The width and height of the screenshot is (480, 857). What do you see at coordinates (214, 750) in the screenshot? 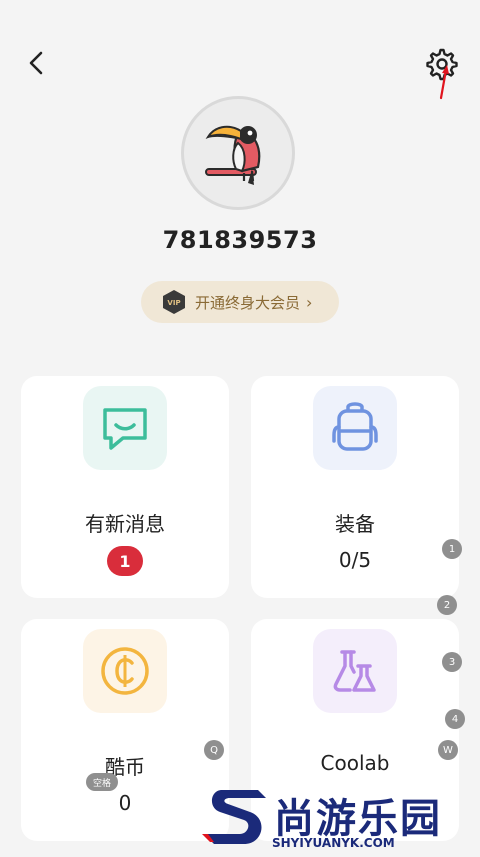
I see `key-marker-q: Q` at bounding box center [214, 750].